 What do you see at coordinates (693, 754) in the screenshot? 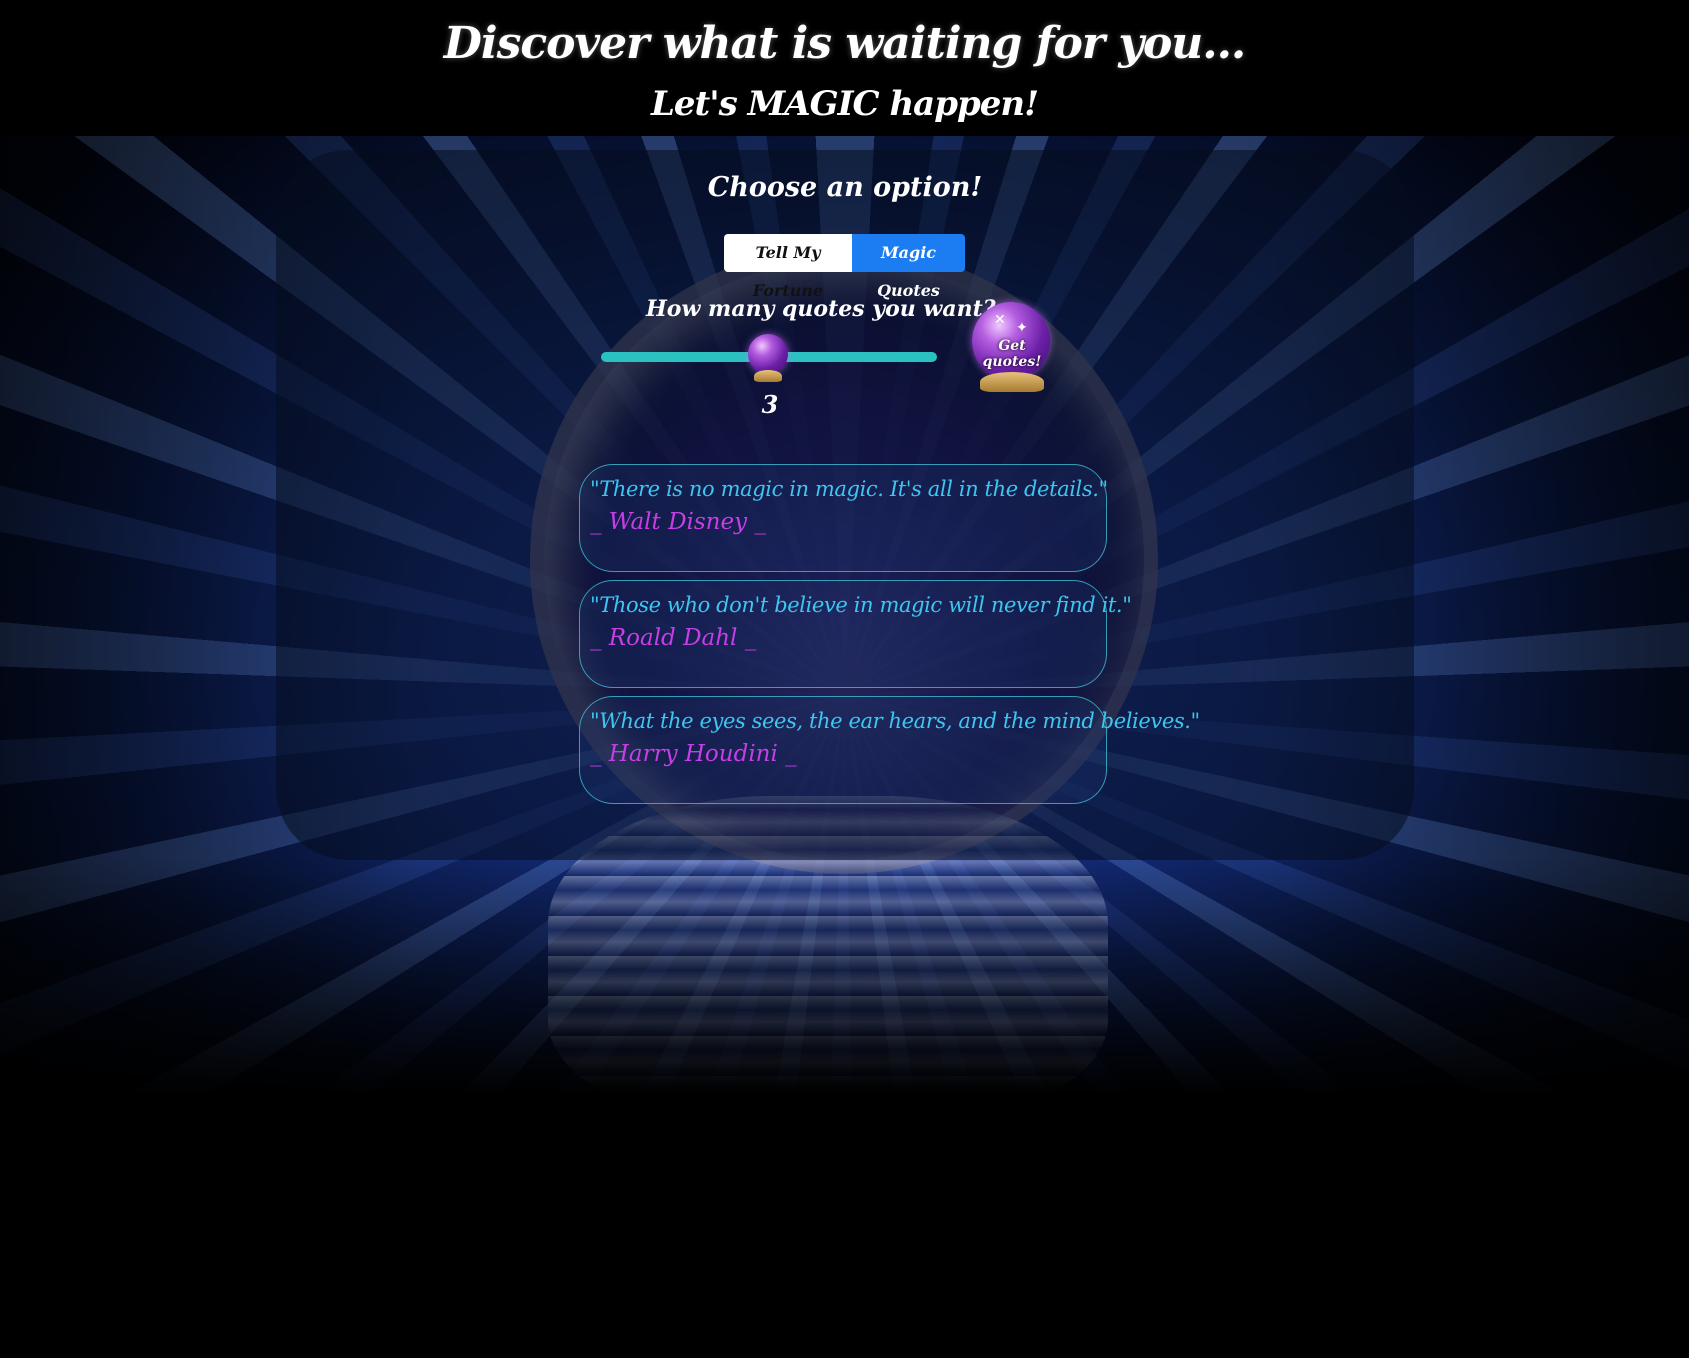
I see `quote-author: _ Harry Houdini _` at bounding box center [693, 754].